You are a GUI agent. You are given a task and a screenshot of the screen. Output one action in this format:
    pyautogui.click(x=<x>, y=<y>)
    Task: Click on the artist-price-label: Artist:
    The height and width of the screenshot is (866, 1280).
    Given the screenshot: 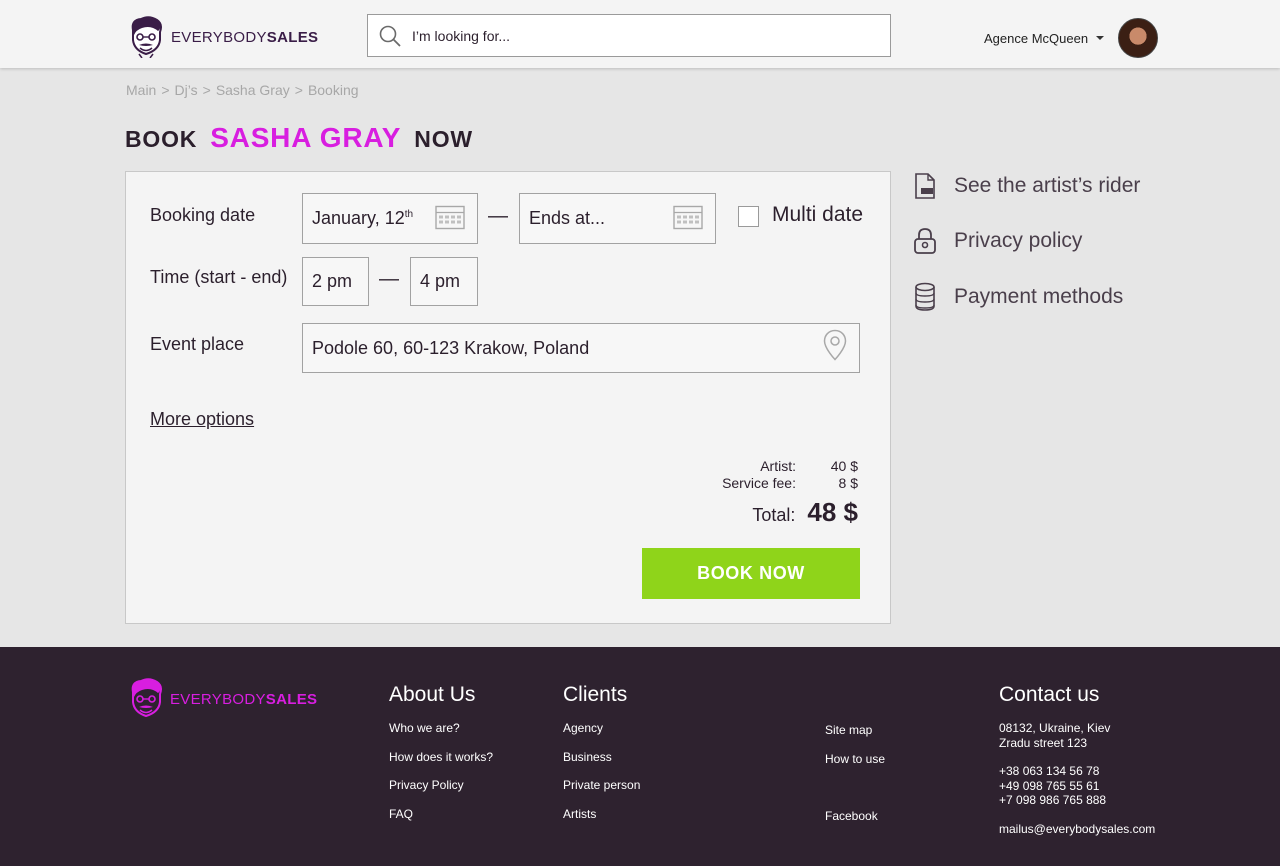 What is the action you would take?
    pyautogui.click(x=778, y=466)
    